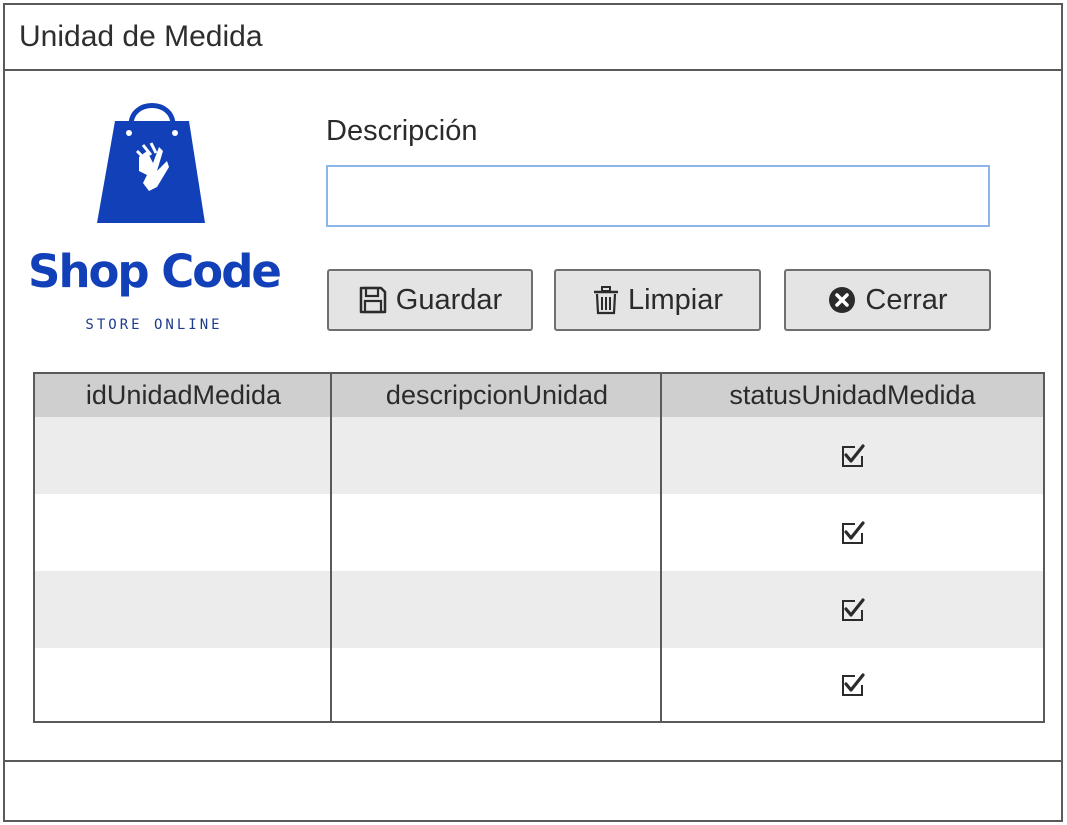 The height and width of the screenshot is (825, 1067). Describe the element at coordinates (373, 300) in the screenshot. I see `floppy-disk-icon` at that location.